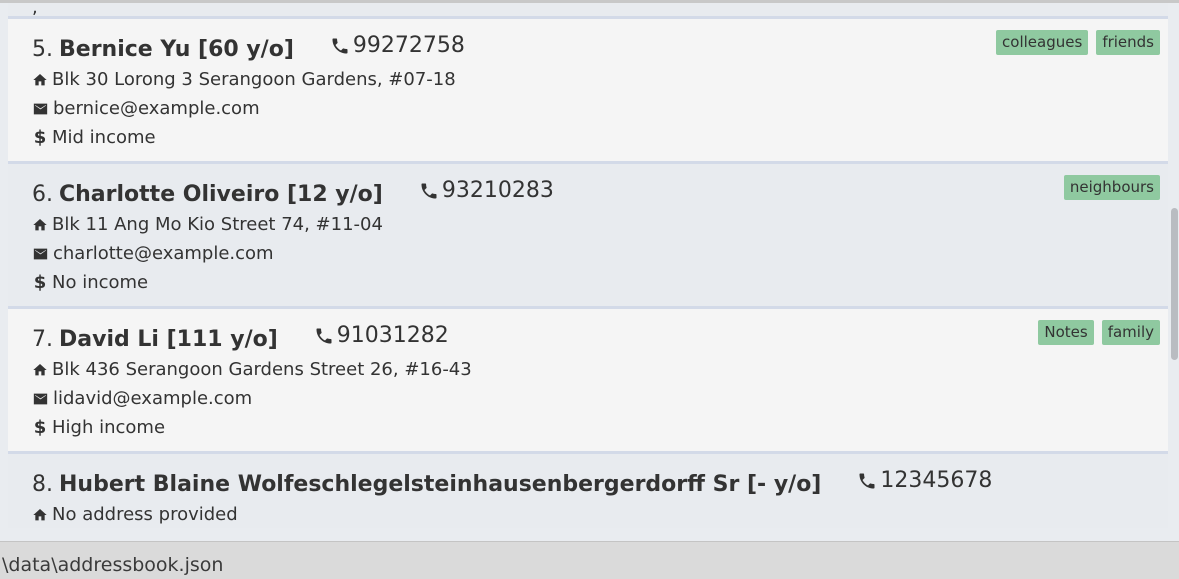  I want to click on person-address: No address provided, so click(135, 514).